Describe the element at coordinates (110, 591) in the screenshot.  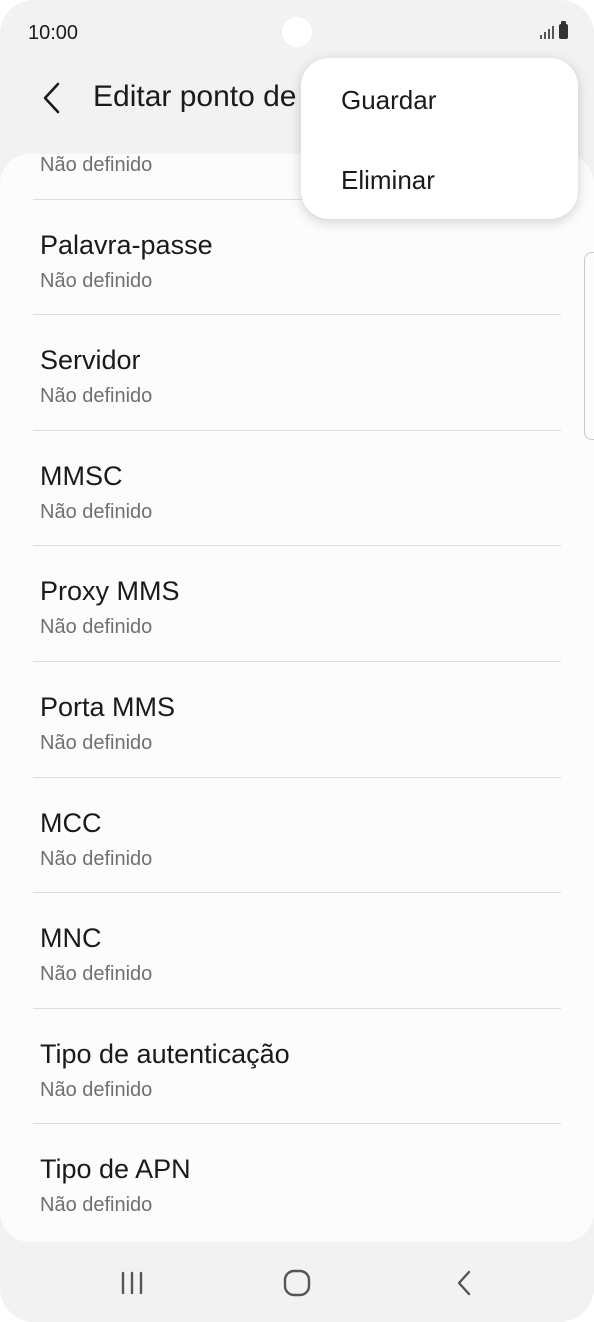
I see `list-item-title: Proxy MMS` at that location.